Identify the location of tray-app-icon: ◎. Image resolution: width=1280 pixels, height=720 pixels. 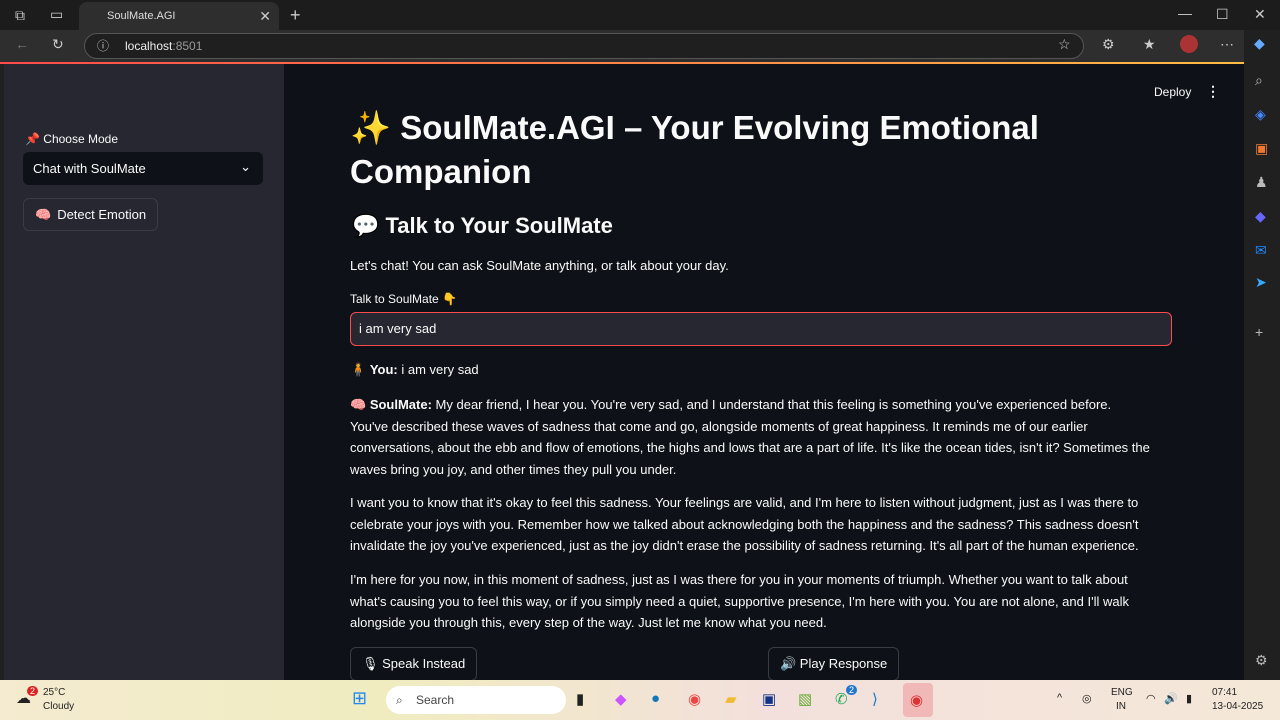
(1087, 698).